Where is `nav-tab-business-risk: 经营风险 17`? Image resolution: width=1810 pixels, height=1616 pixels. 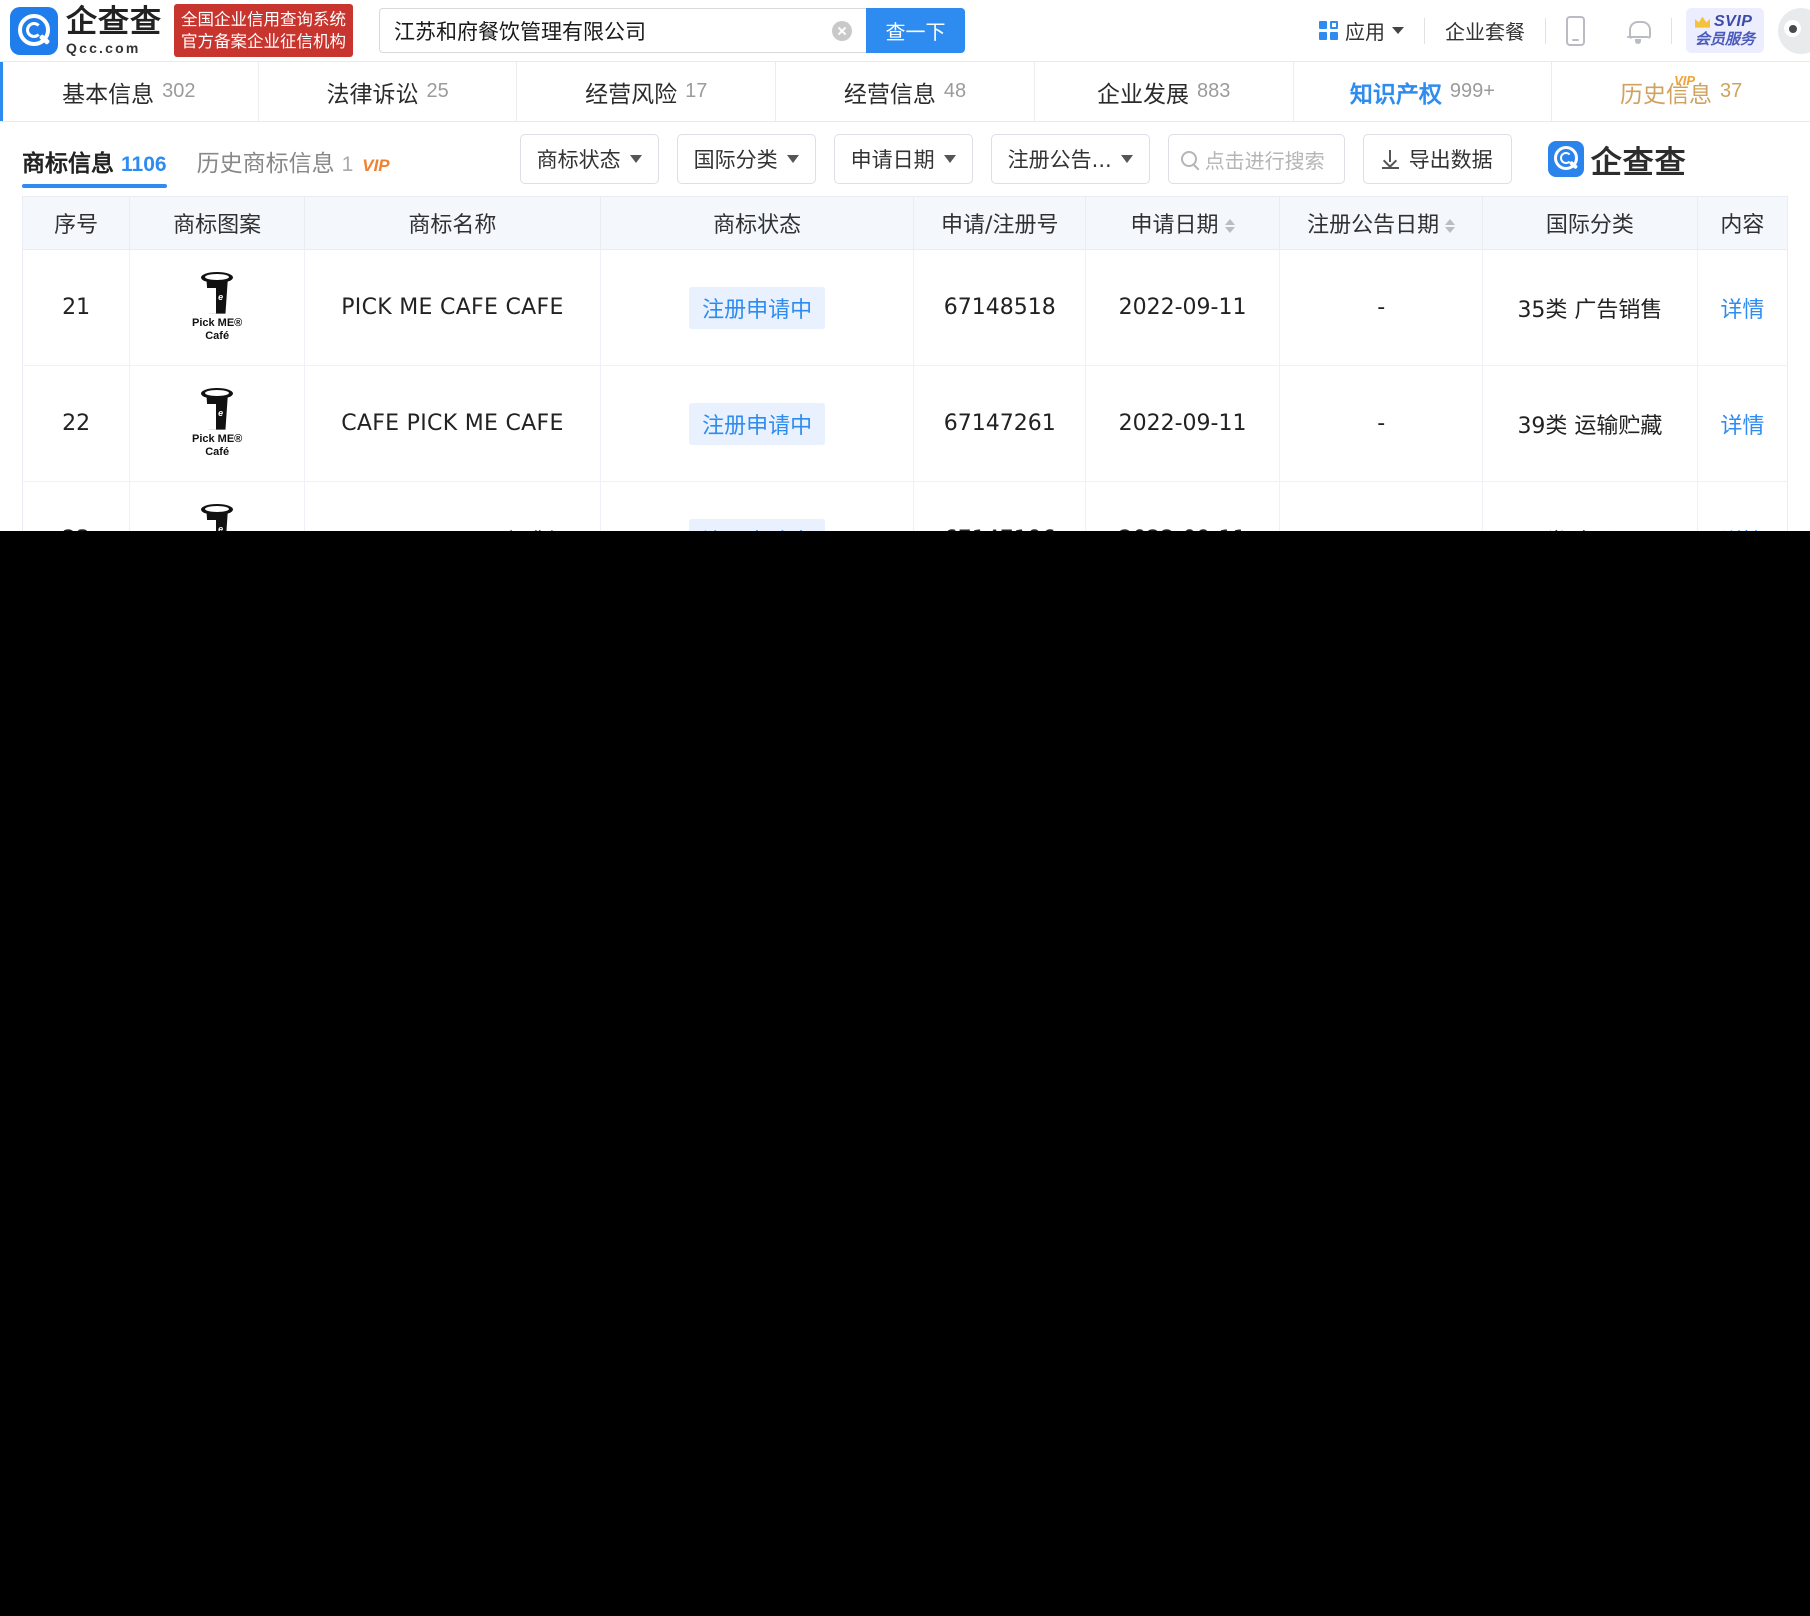
nav-tab-business-risk: 经营风险 17 is located at coordinates (647, 91).